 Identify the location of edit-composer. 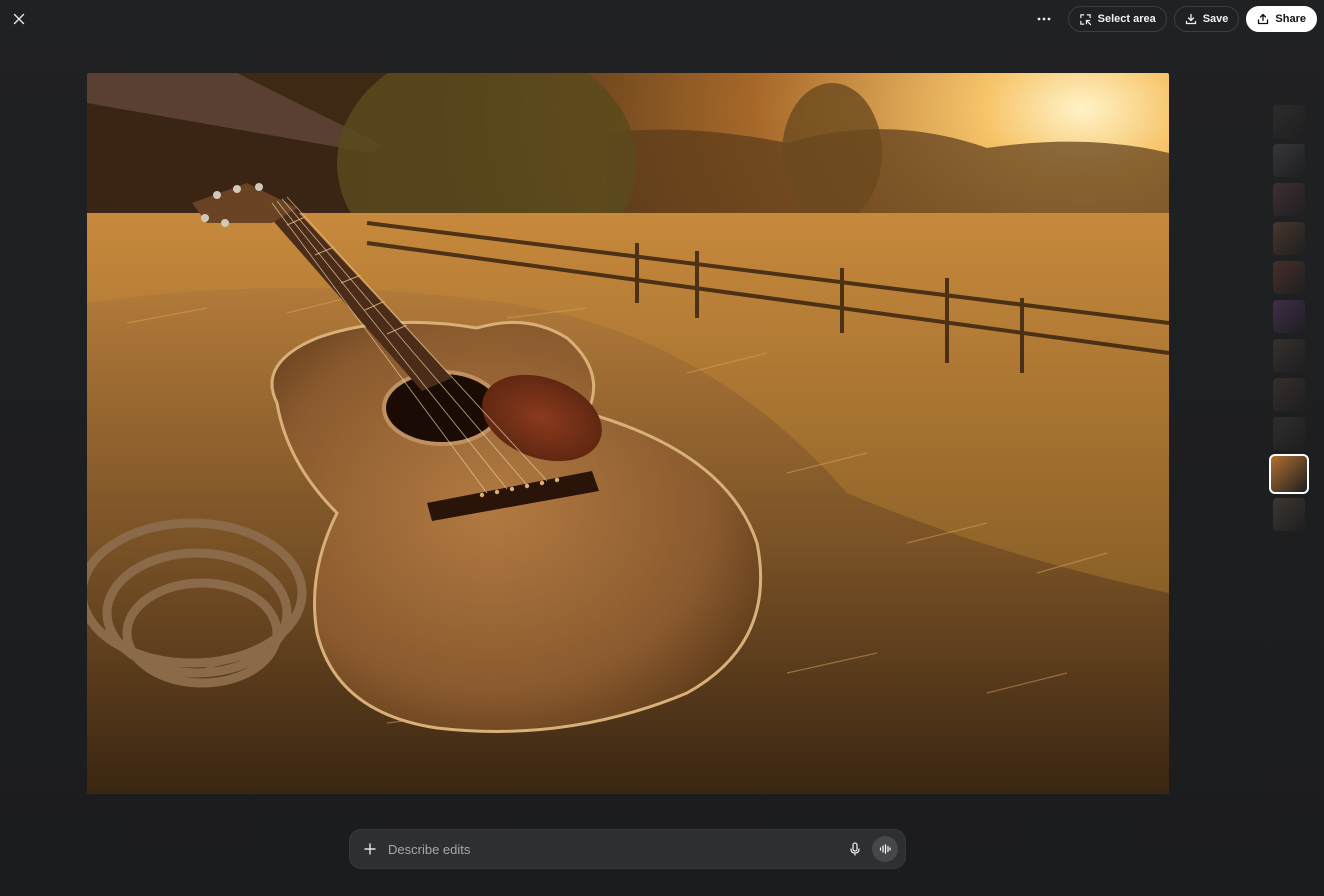
(627, 849).